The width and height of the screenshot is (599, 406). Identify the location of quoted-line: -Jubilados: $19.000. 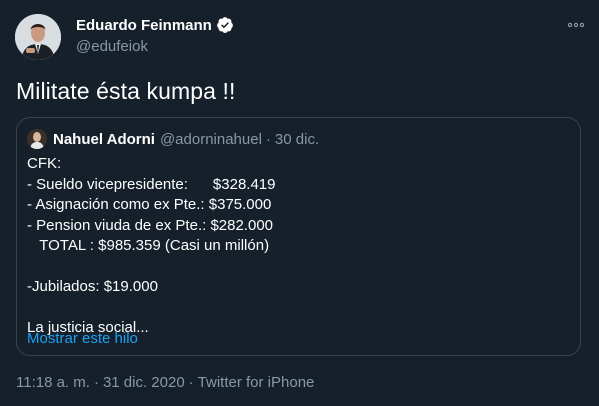
(92, 286).